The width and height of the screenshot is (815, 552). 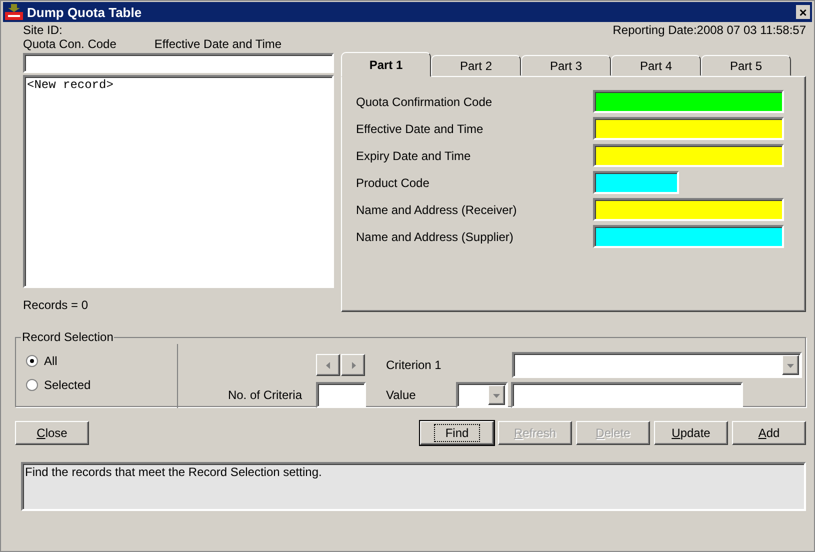 I want to click on site-id-label: Site ID:, so click(x=42, y=30).